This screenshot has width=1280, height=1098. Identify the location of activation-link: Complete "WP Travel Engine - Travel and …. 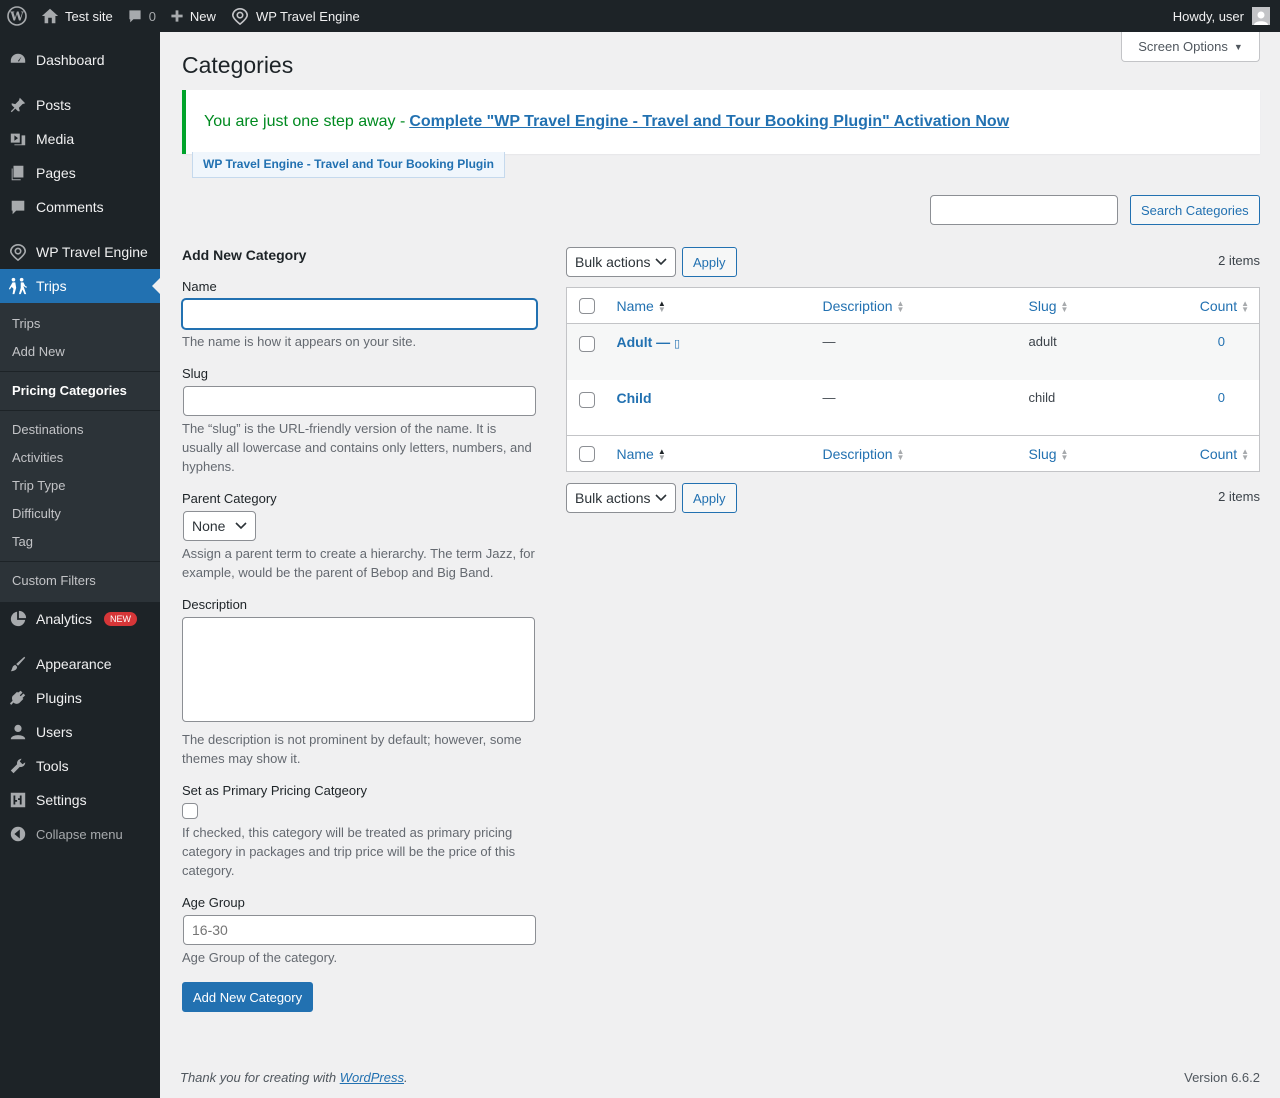
(709, 122).